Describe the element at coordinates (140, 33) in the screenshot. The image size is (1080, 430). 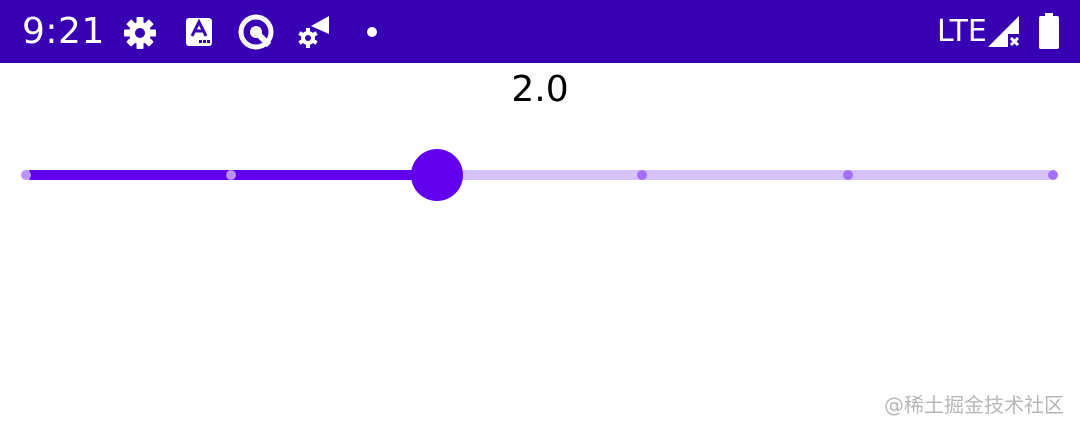
I see `settings-icon` at that location.